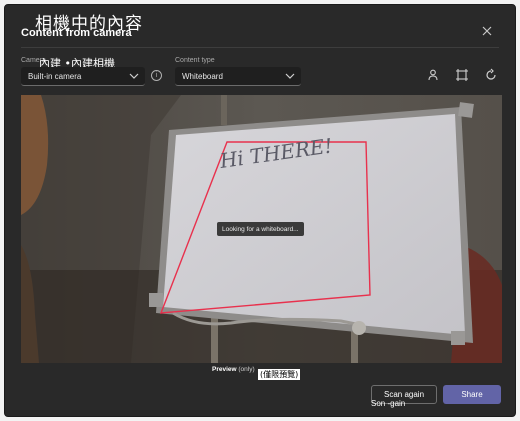  Describe the element at coordinates (388, 403) in the screenshot. I see `scan-again-localized: Son -gain` at that location.